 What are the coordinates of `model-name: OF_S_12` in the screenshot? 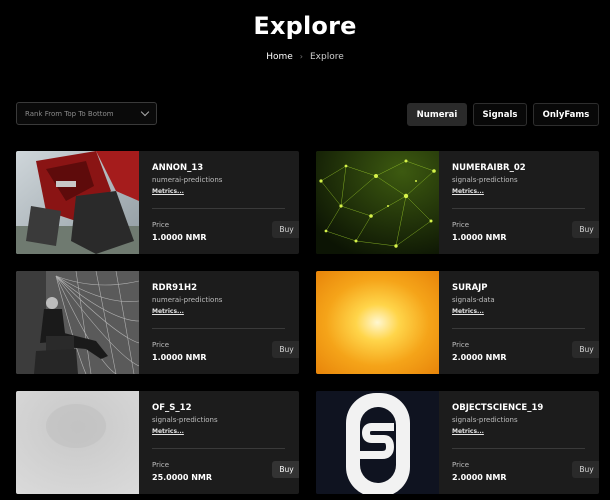 It's located at (171, 408).